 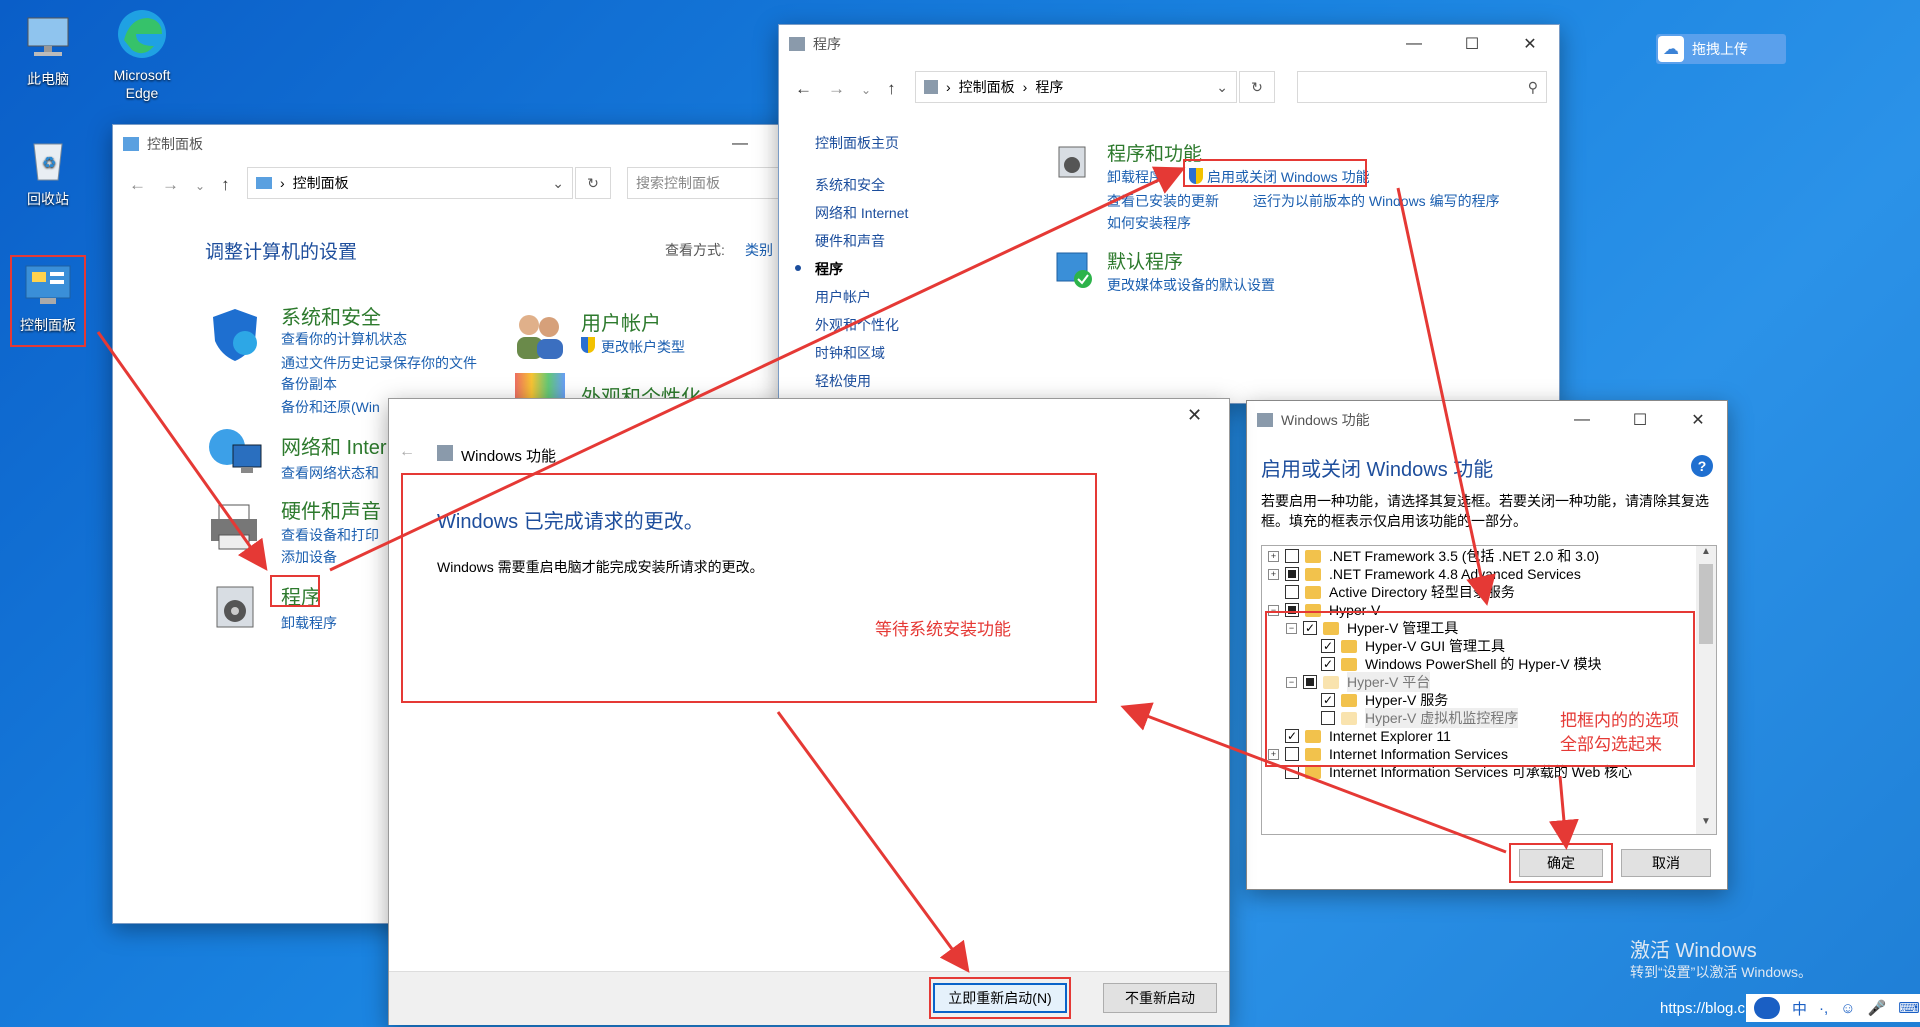 I want to click on link-add-device: 添加设备, so click(x=309, y=557).